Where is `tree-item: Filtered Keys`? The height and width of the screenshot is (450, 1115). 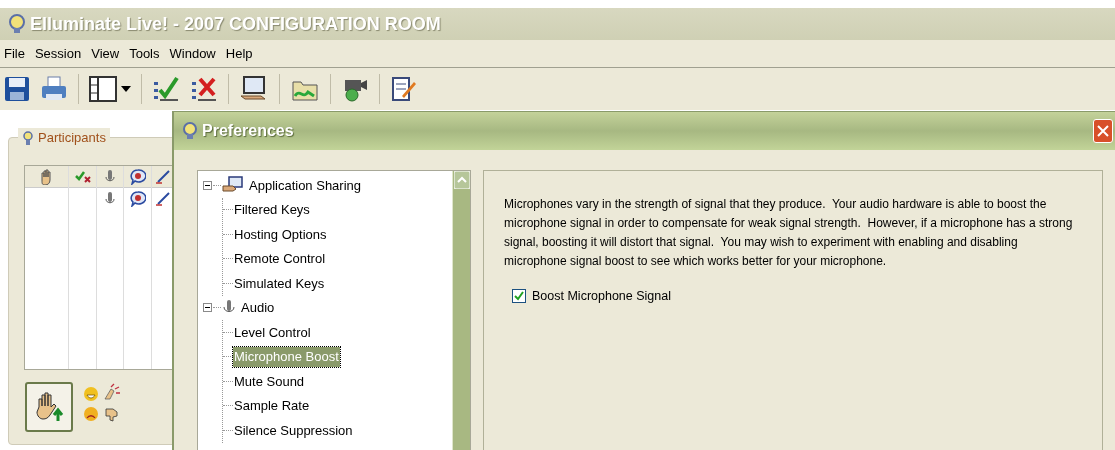 tree-item: Filtered Keys is located at coordinates (272, 210).